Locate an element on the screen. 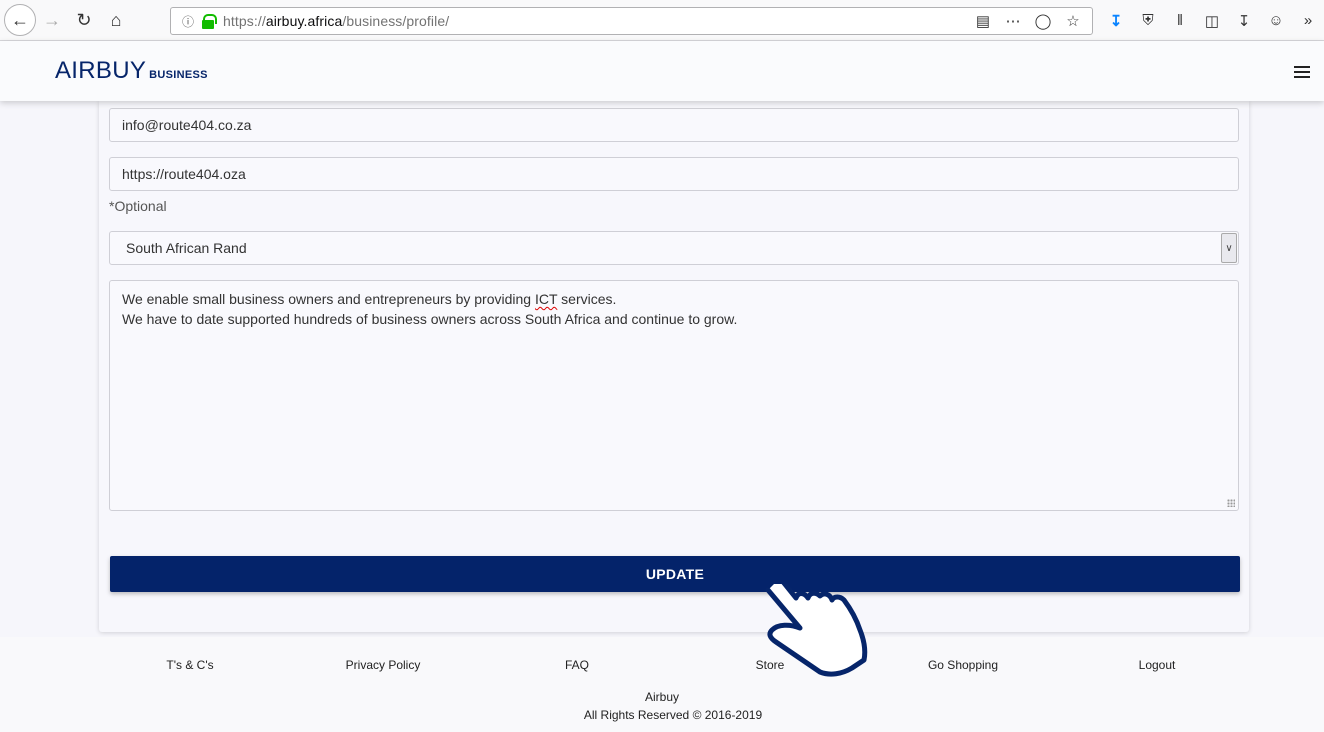 The width and height of the screenshot is (1324, 732). reader-view-icon: ▤ is located at coordinates (983, 21).